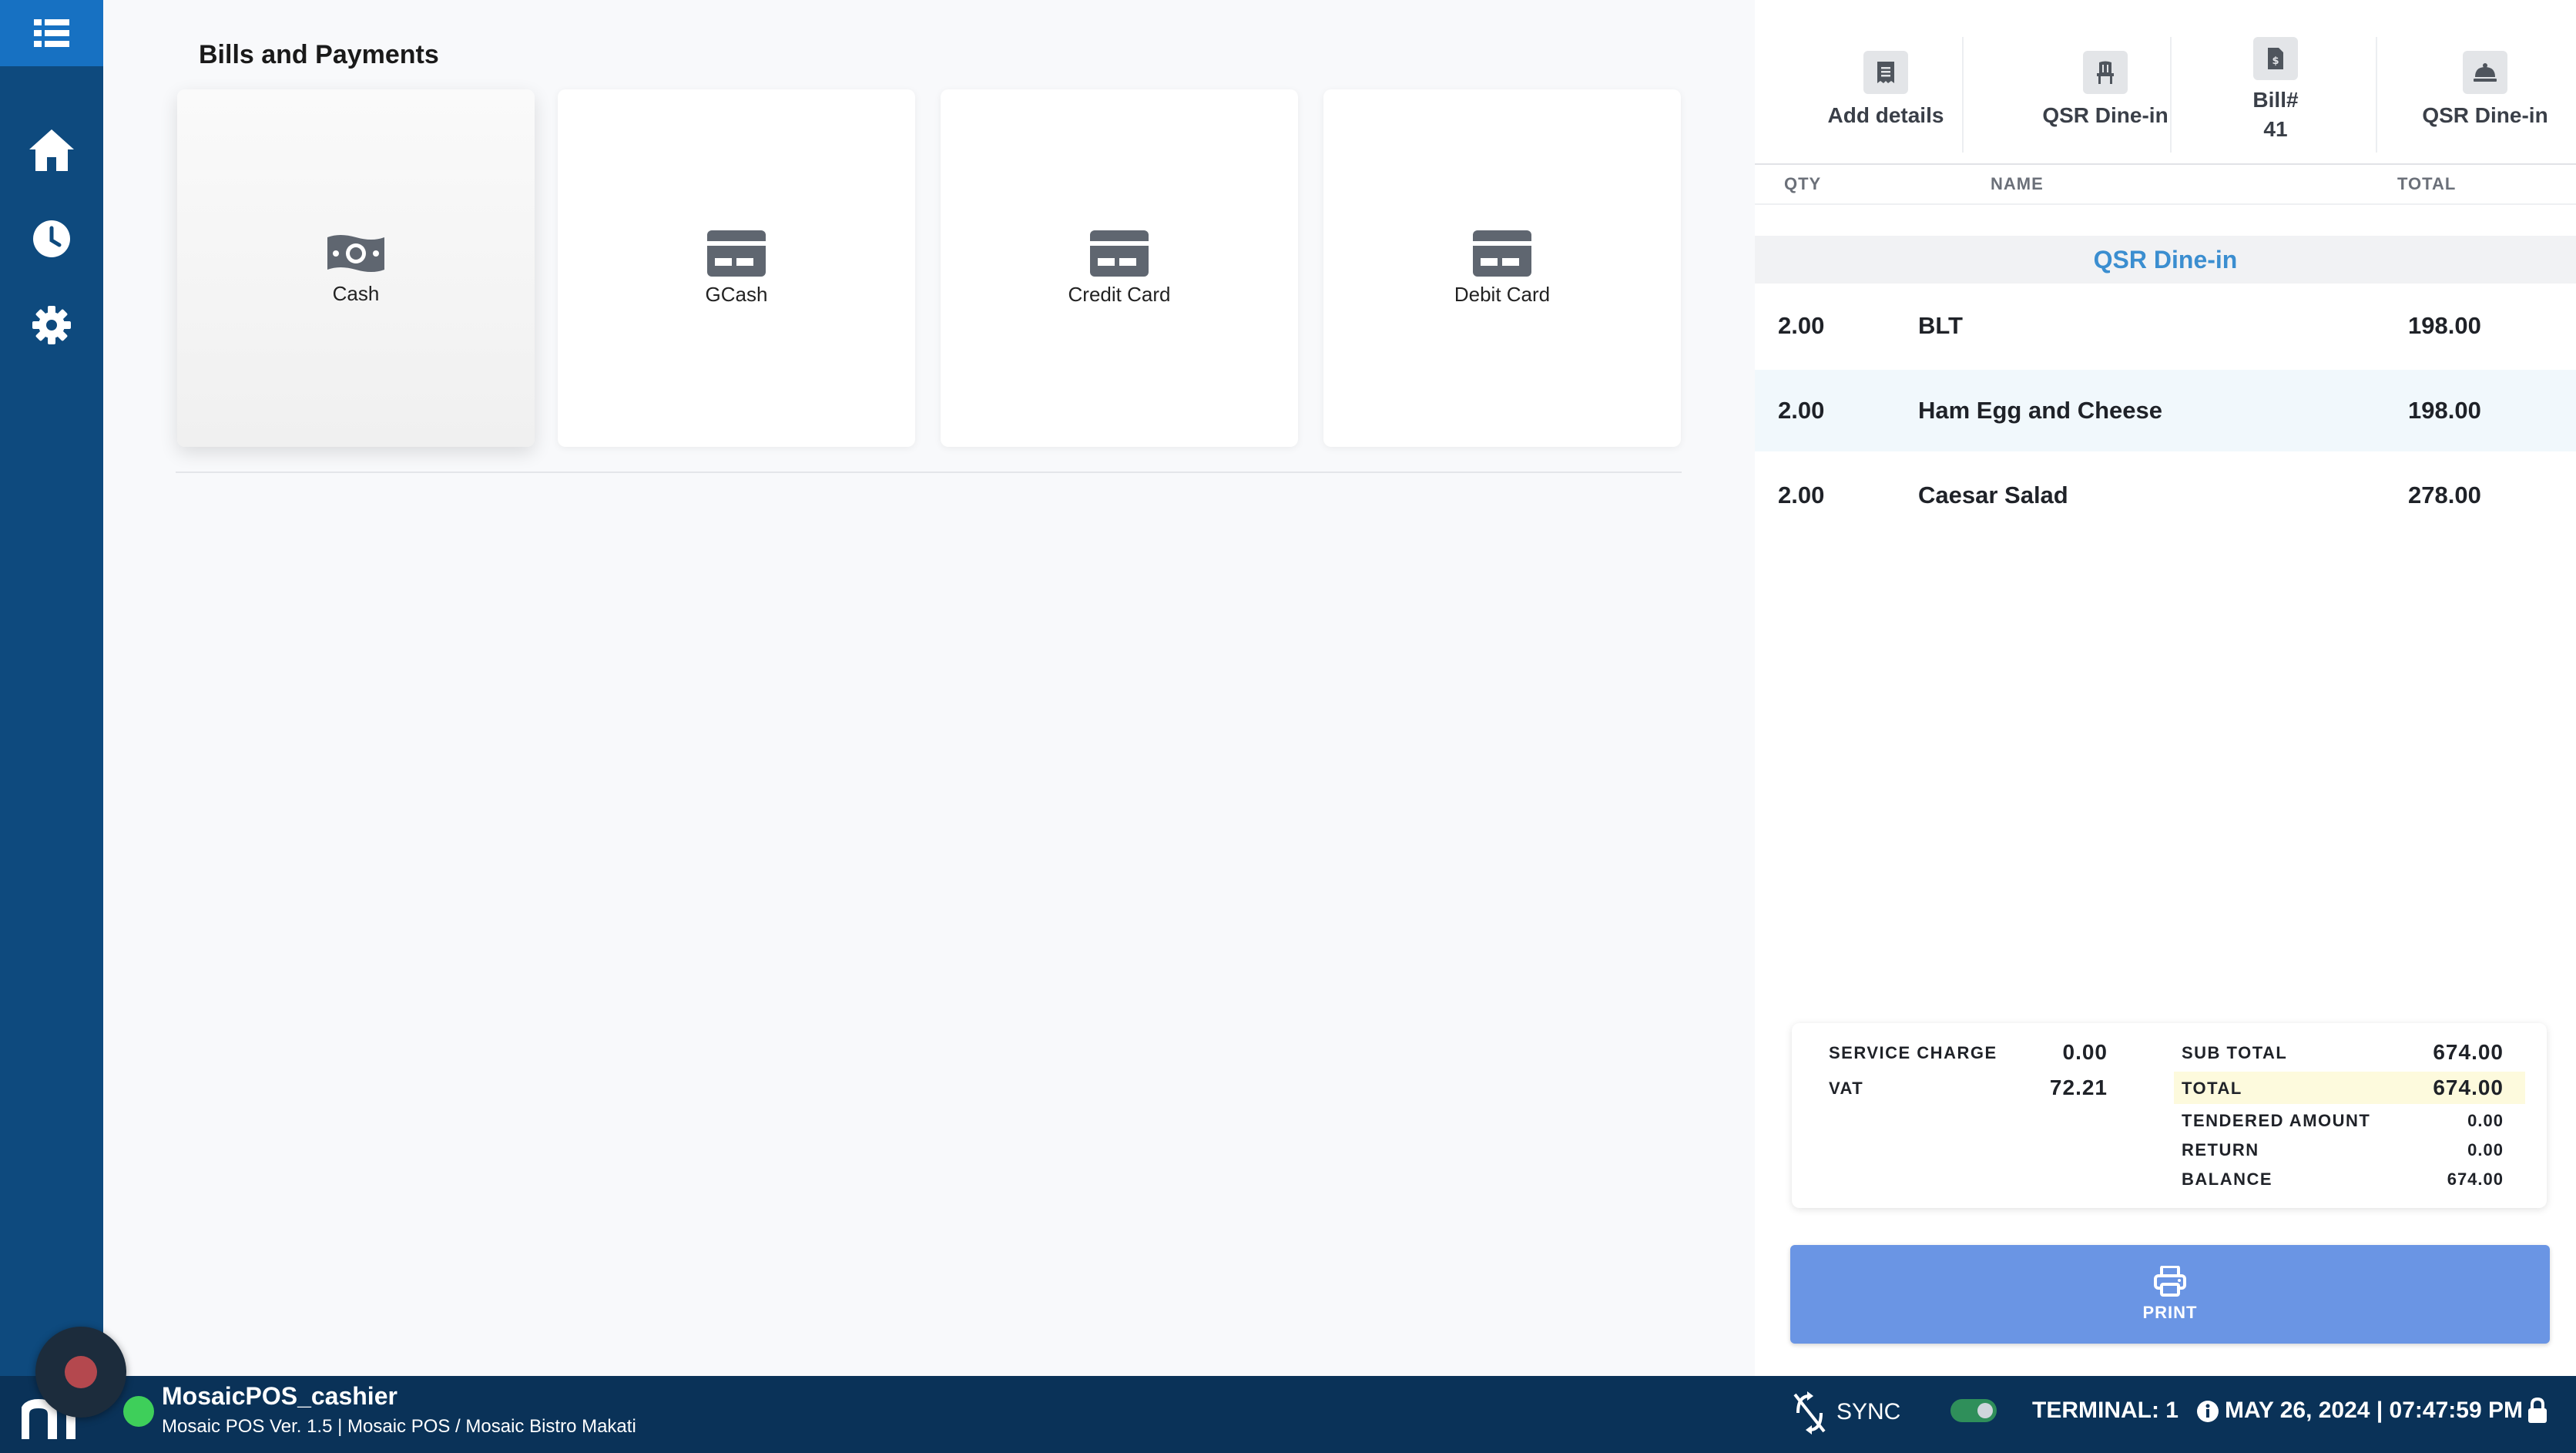 The image size is (2576, 1453). I want to click on vat-value: 72.21, so click(2078, 1087).